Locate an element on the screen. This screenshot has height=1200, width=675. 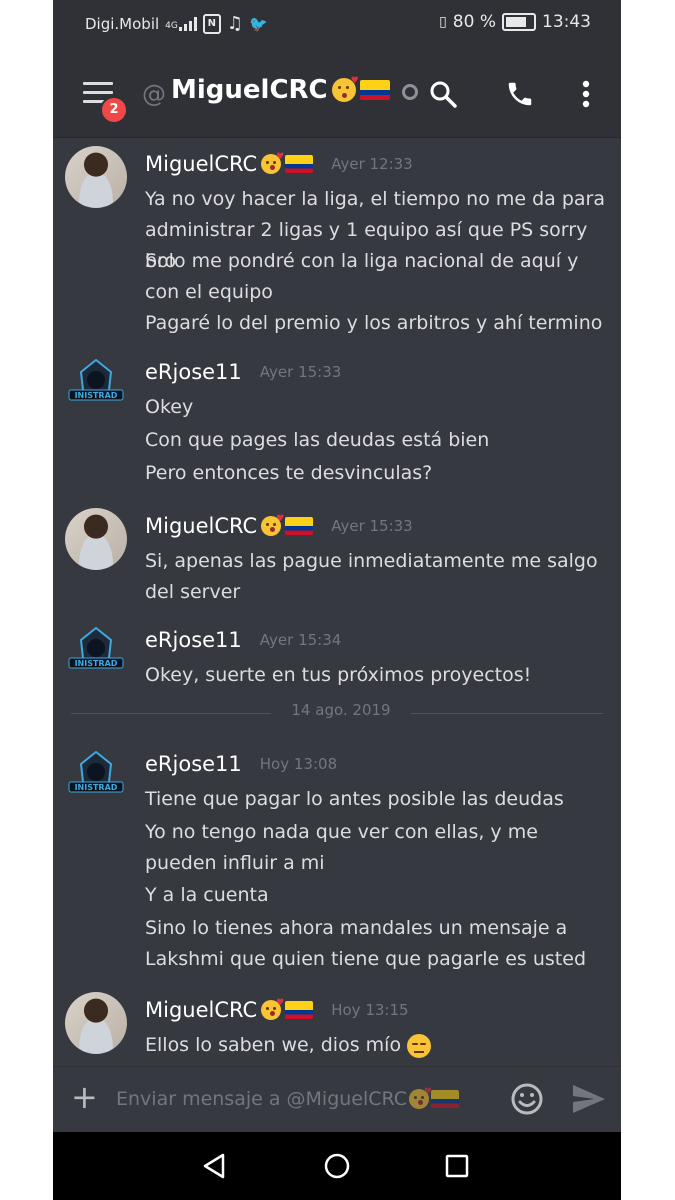
message-line: Y a la cuenta is located at coordinates (375, 895).